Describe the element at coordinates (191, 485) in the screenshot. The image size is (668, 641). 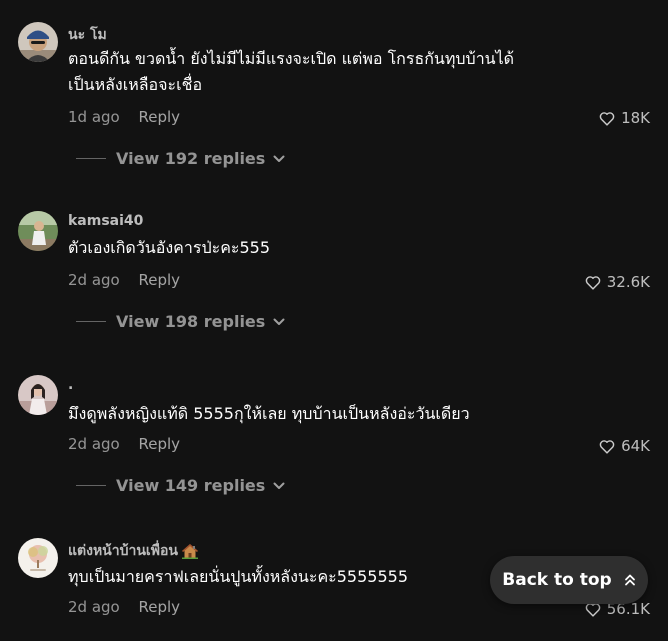
I see `view-replies-label: View 149 replies` at that location.